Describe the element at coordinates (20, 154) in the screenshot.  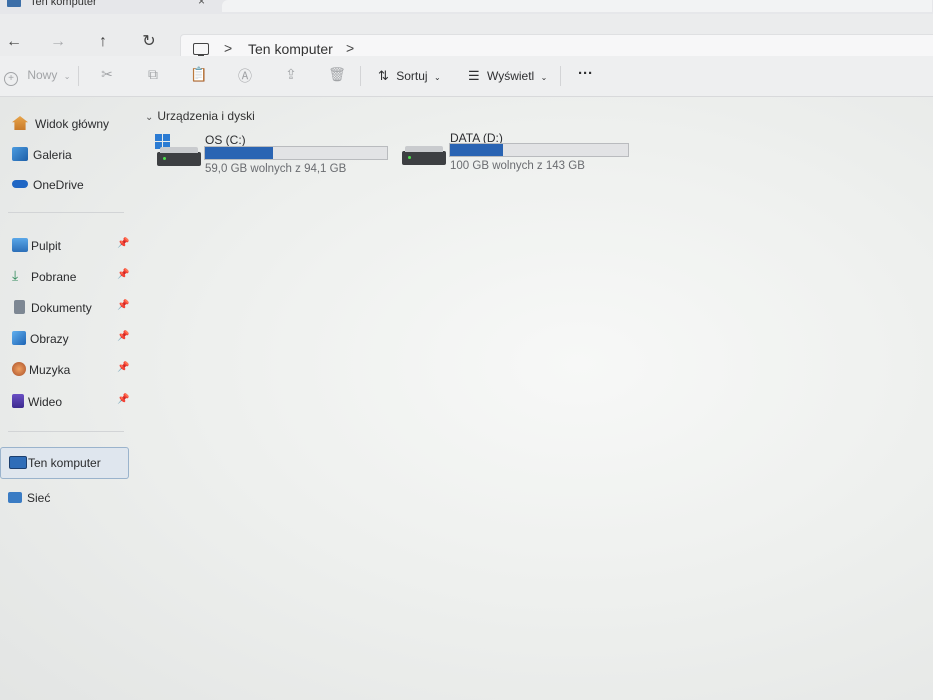
I see `gallery-icon` at that location.